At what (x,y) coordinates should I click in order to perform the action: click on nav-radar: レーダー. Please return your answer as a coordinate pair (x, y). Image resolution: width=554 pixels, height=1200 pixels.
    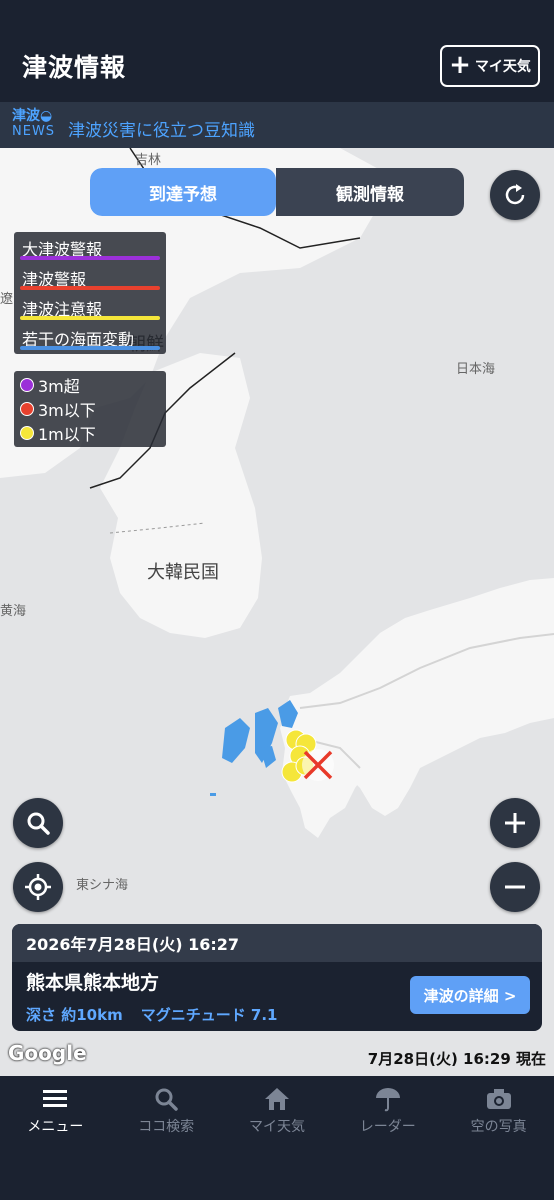
    Looking at the image, I should click on (387, 1138).